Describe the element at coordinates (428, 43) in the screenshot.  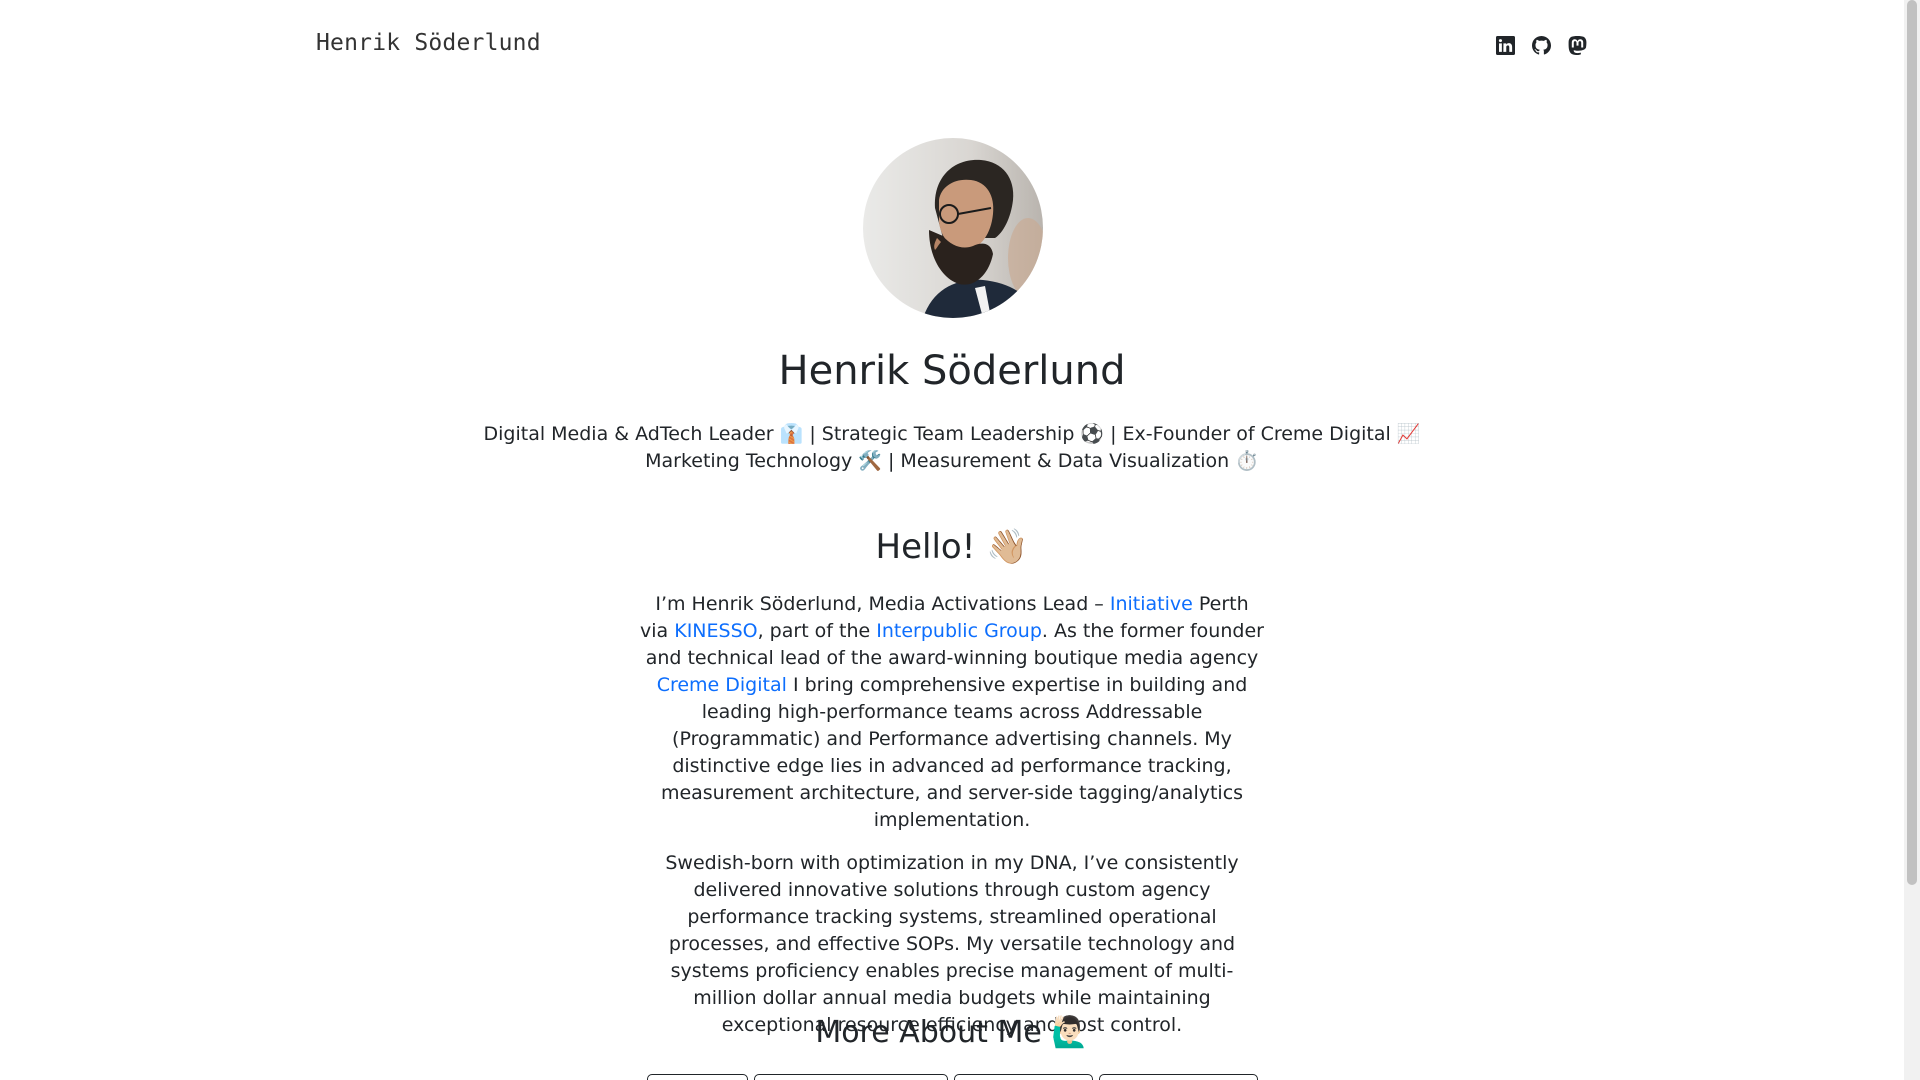
I see `site-title-link: Henrik Söderlund` at that location.